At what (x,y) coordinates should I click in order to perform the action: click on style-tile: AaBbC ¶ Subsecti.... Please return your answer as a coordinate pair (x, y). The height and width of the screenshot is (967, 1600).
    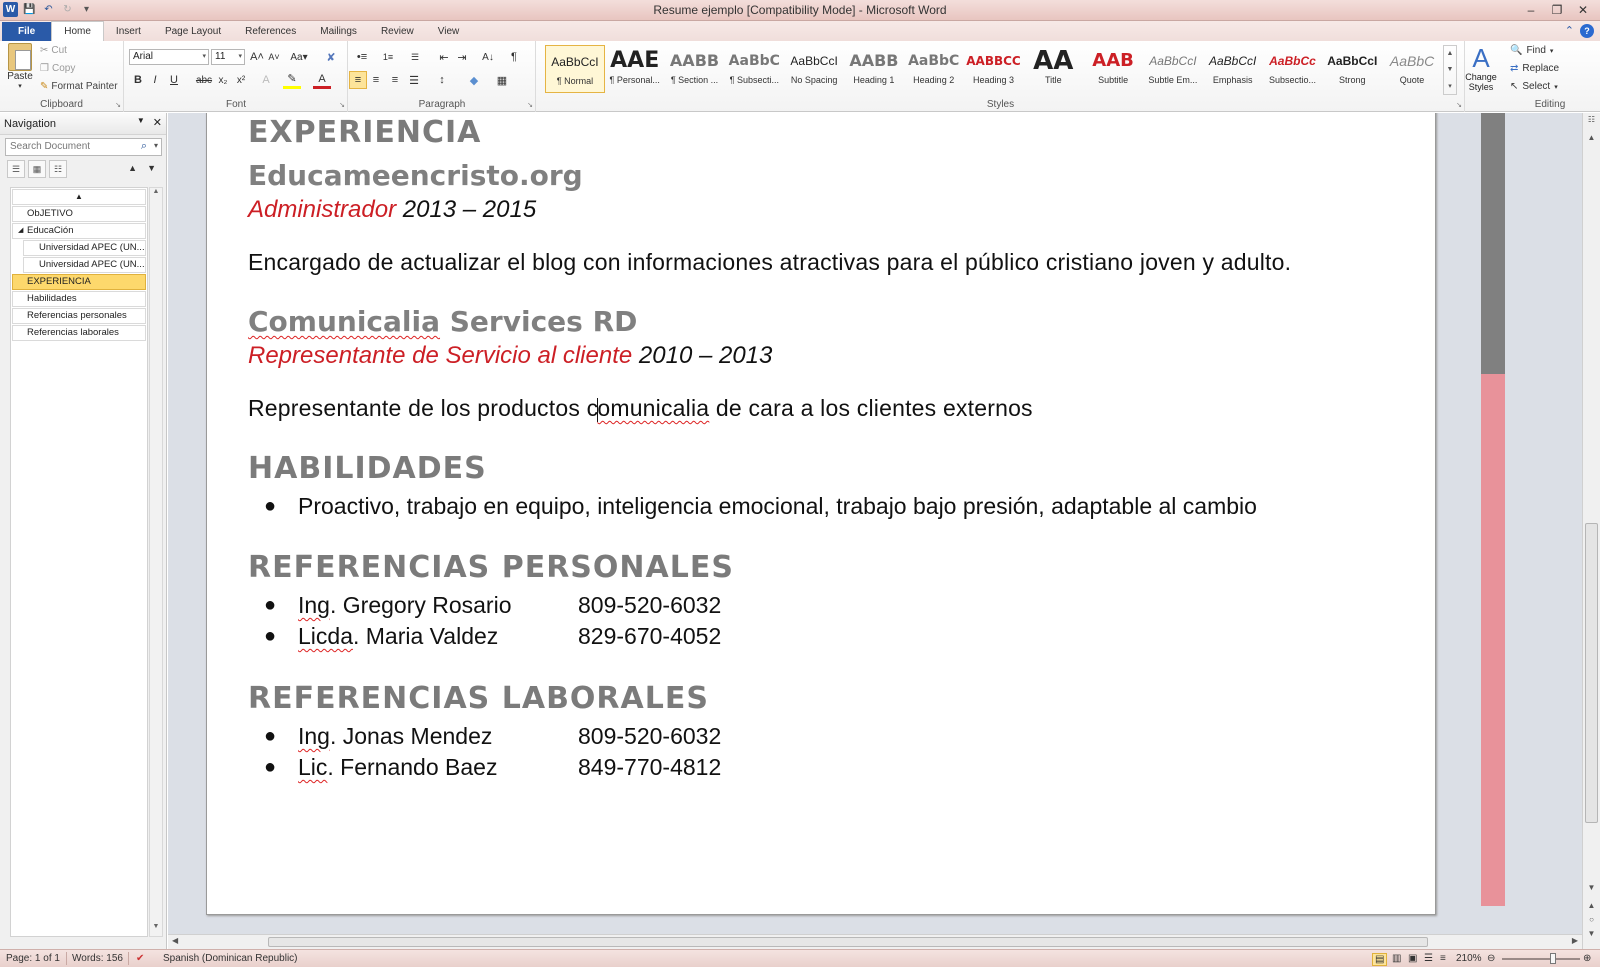
    Looking at the image, I should click on (754, 69).